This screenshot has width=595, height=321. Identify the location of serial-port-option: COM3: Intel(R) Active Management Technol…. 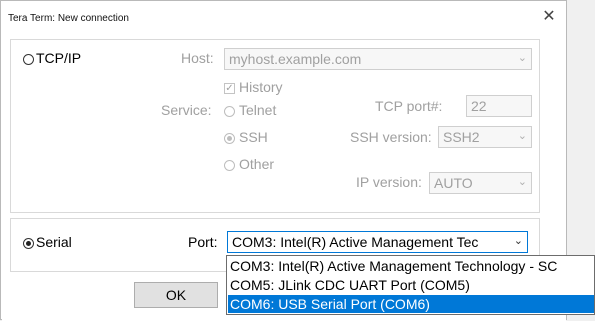
(411, 266).